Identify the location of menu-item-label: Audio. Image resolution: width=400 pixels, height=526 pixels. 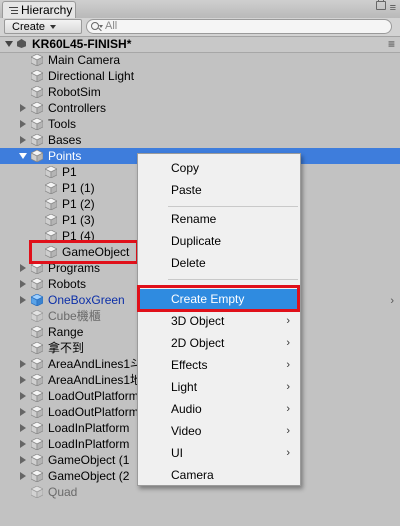
(186, 409).